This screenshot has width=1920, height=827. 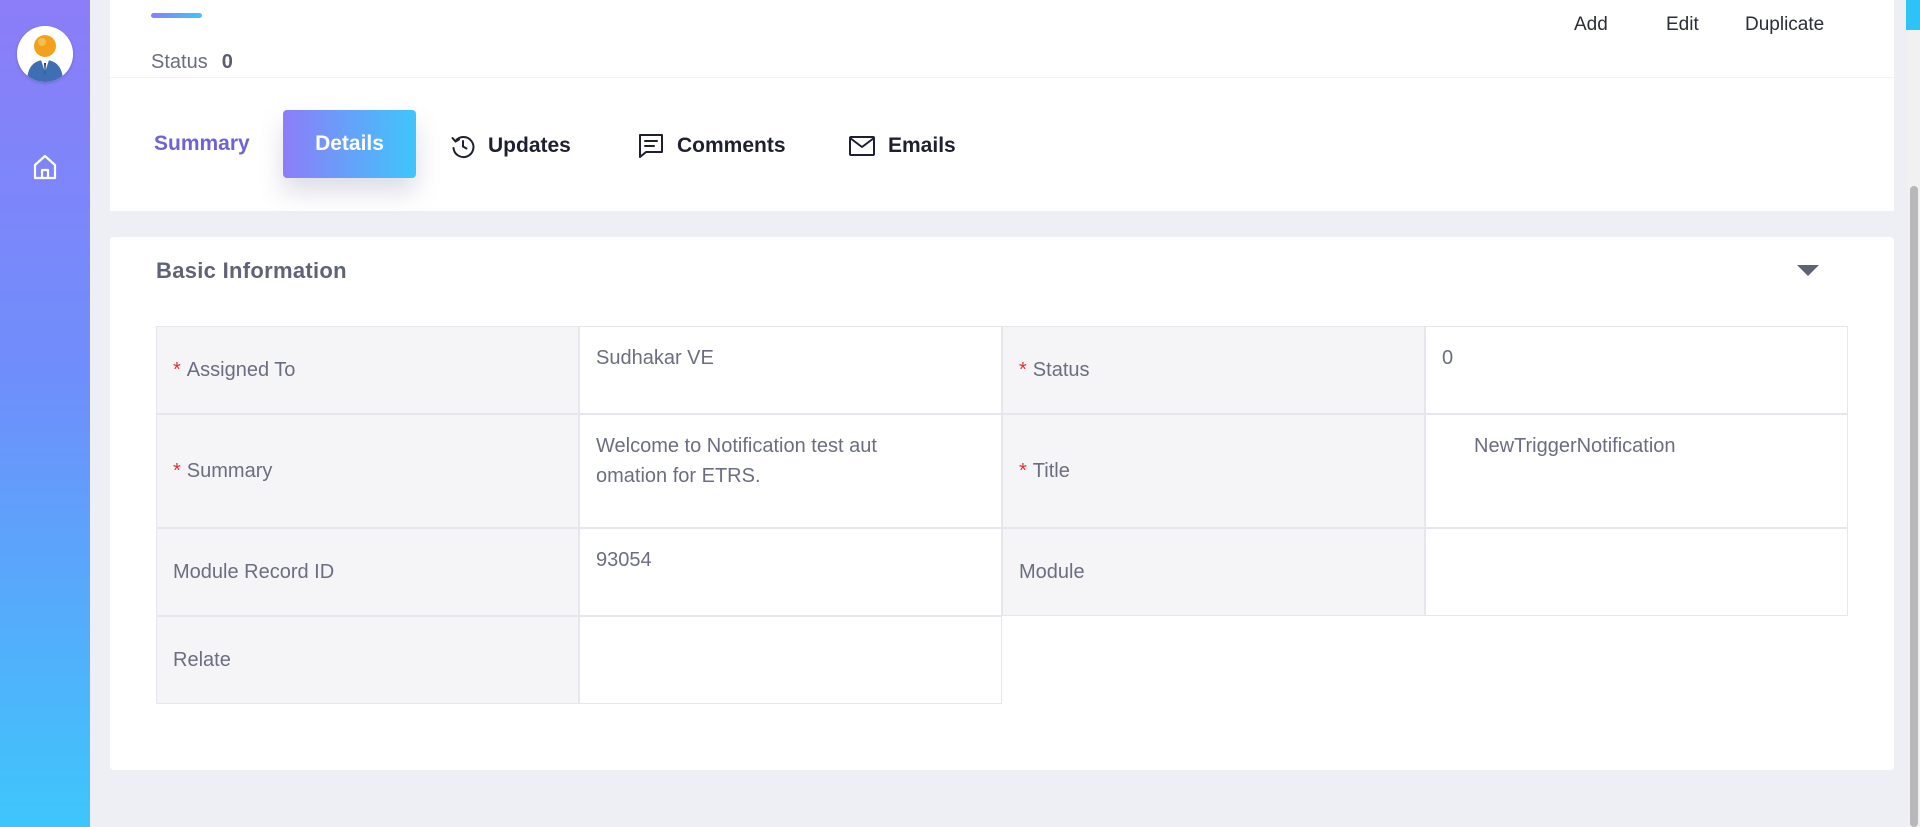 I want to click on assigned-to-label: Assigned To, so click(x=241, y=369).